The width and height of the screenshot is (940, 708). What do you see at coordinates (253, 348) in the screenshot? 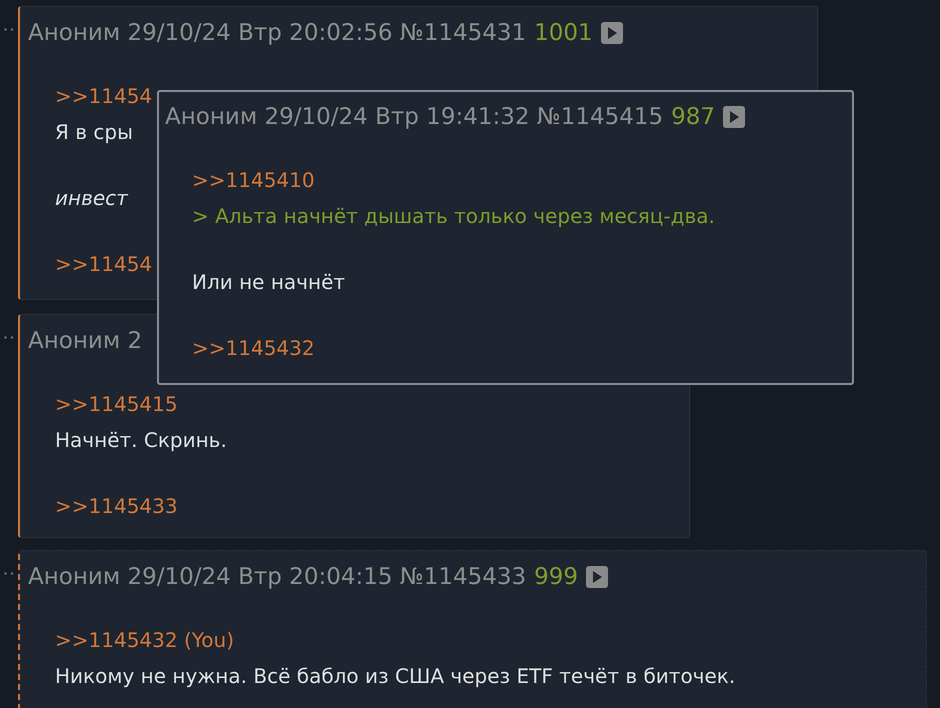
I see `reply-link: >>1145432` at bounding box center [253, 348].